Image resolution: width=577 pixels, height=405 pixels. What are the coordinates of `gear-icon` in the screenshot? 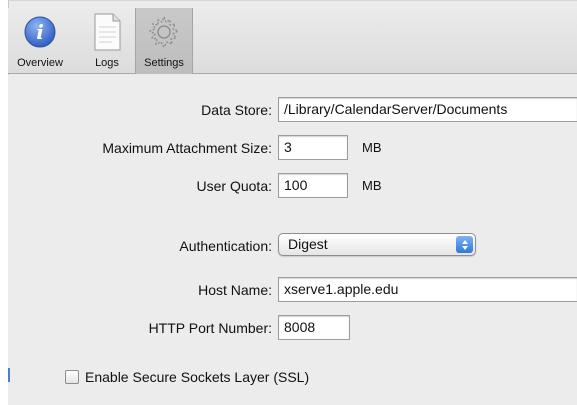 It's located at (164, 32).